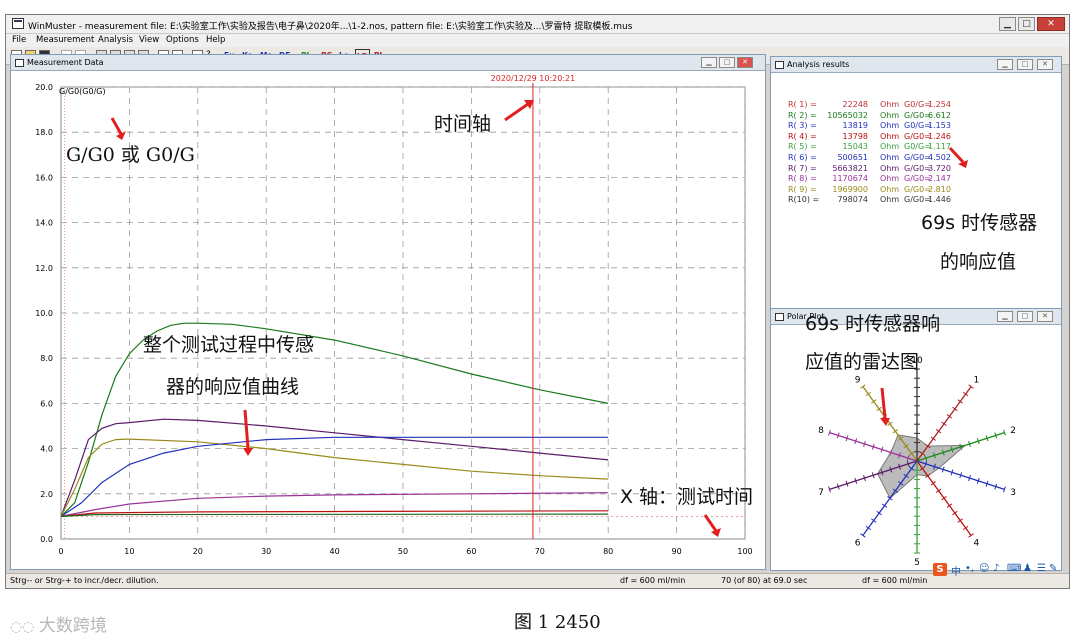  What do you see at coordinates (687, 497) in the screenshot?
I see `annotation-x-axis: X 轴：测试时间` at bounding box center [687, 497].